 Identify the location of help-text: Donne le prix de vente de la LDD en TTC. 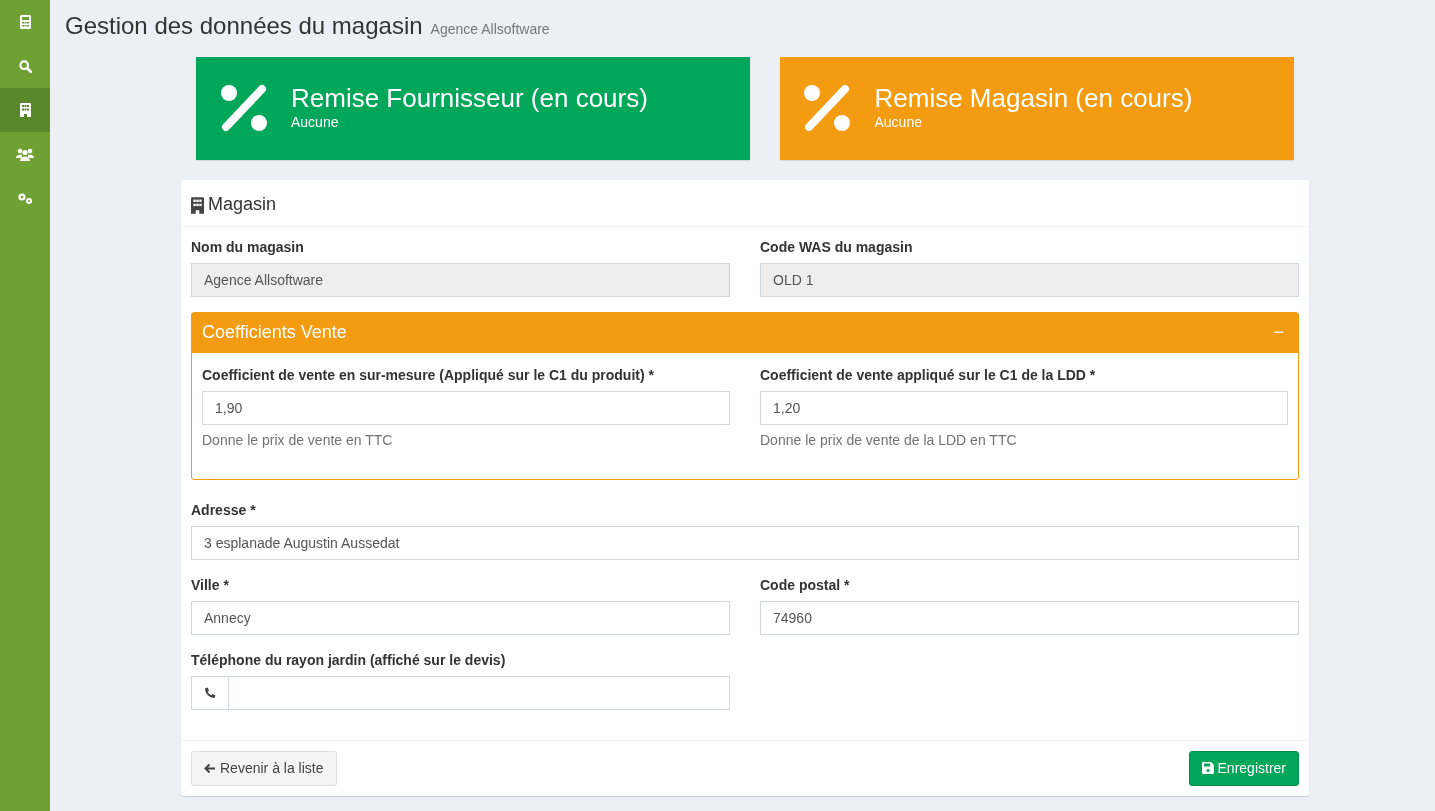
(889, 440).